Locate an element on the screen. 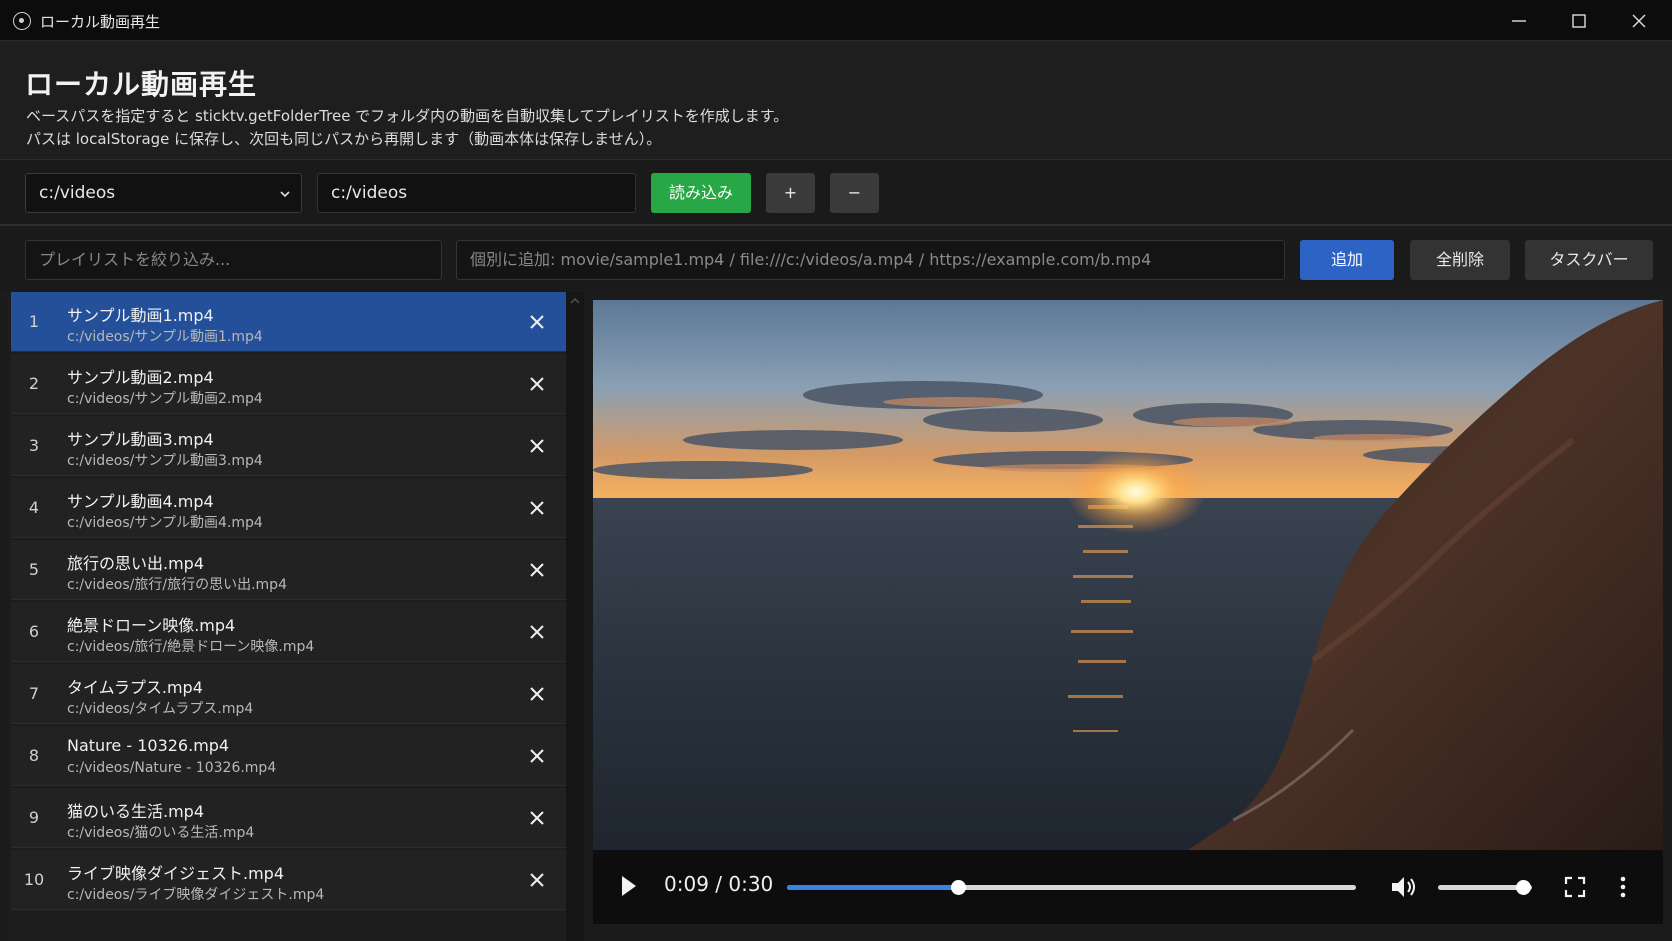  scroll-up-icon is located at coordinates (575, 301).